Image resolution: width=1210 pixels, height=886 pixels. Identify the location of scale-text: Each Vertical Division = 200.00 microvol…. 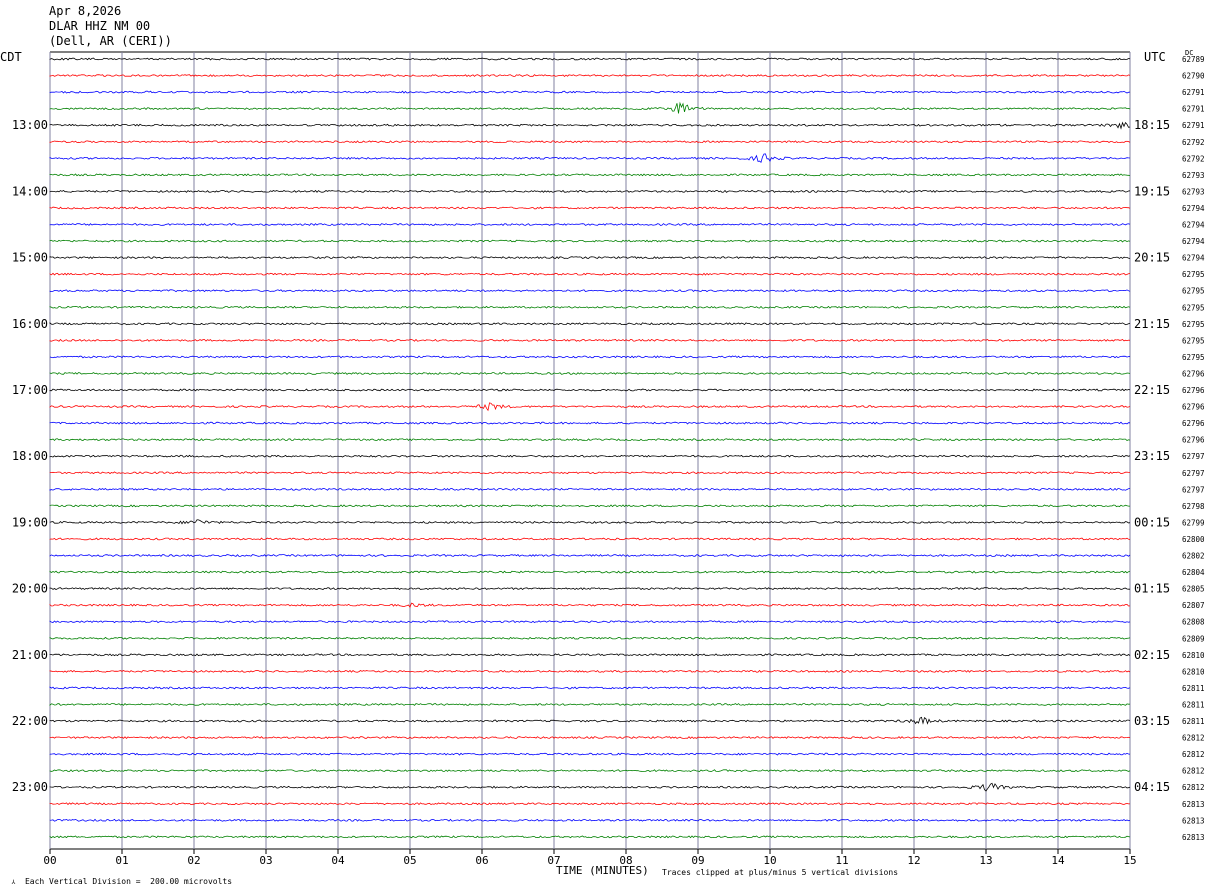
(128, 881).